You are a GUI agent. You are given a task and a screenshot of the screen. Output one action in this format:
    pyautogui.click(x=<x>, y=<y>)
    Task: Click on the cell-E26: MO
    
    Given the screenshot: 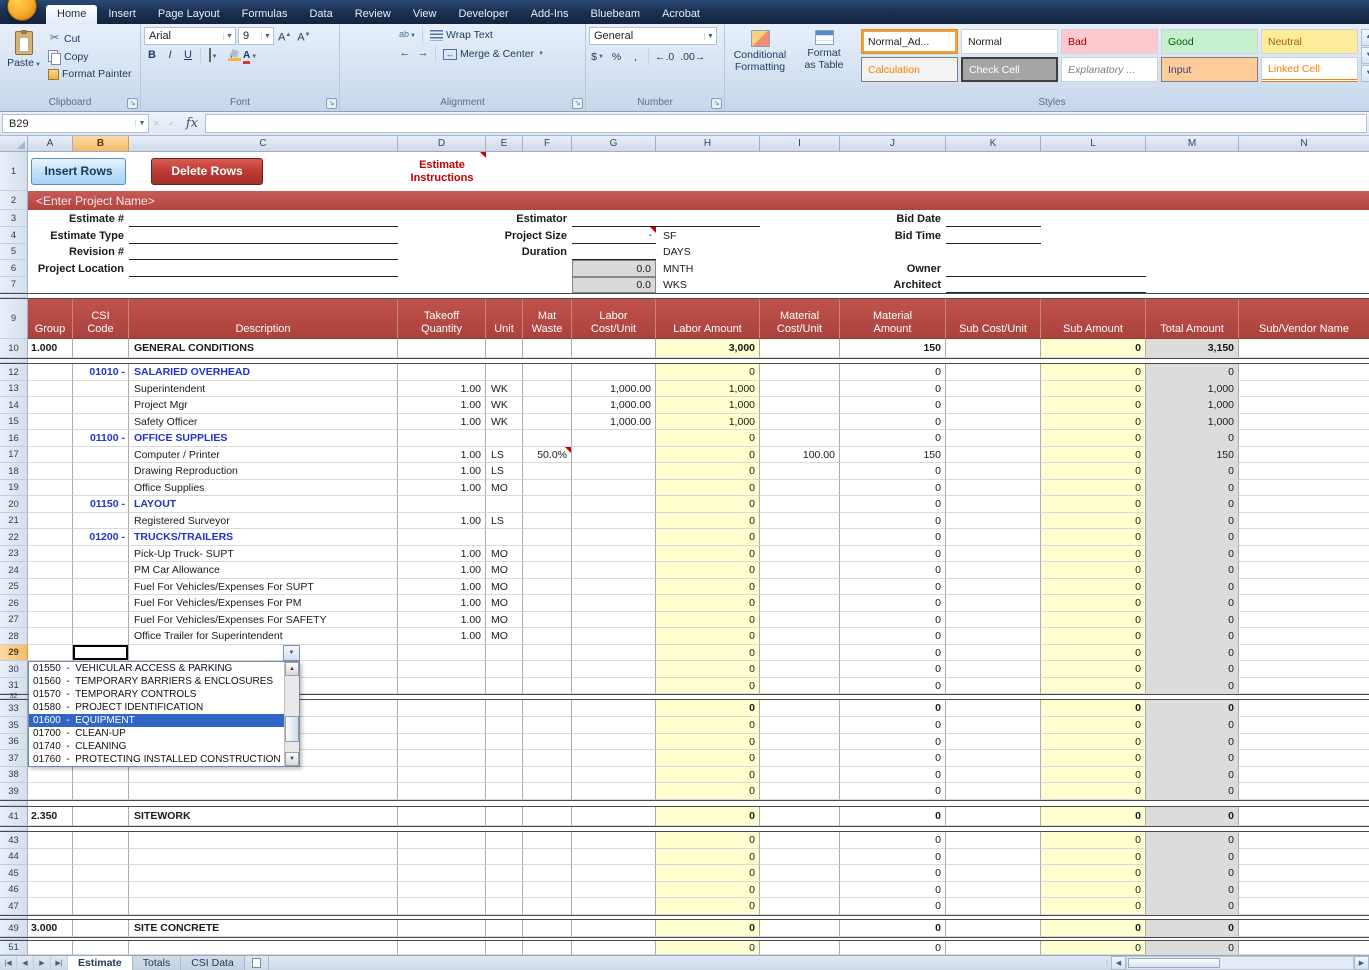 What is the action you would take?
    pyautogui.click(x=504, y=603)
    